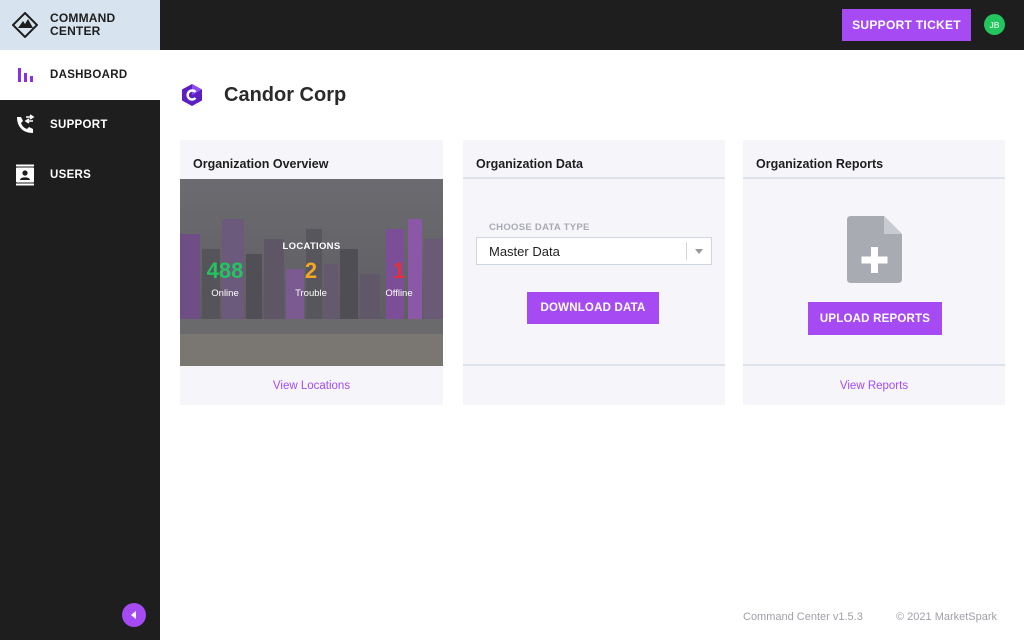  Describe the element at coordinates (311, 246) in the screenshot. I see `locations-label: LOCATIONS` at that location.